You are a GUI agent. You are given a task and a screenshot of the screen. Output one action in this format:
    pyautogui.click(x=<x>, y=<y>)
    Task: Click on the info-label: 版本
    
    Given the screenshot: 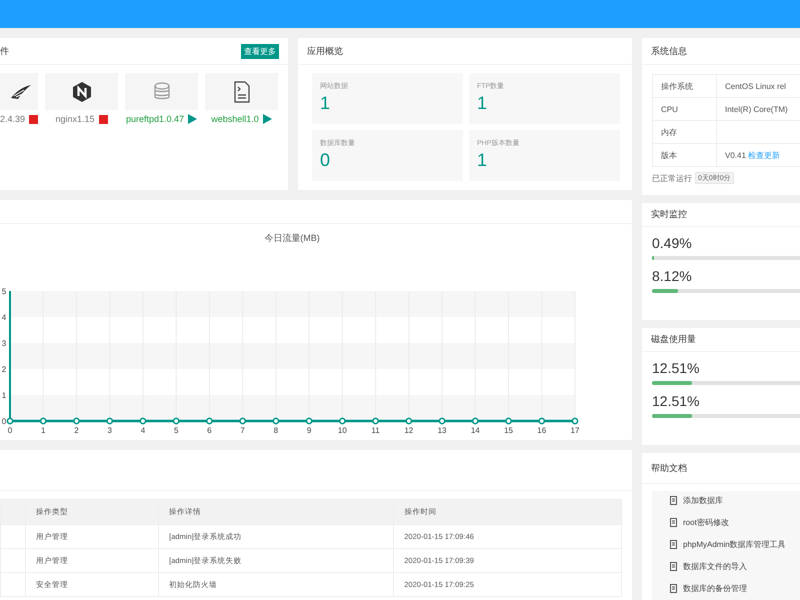 What is the action you would take?
    pyautogui.click(x=684, y=155)
    